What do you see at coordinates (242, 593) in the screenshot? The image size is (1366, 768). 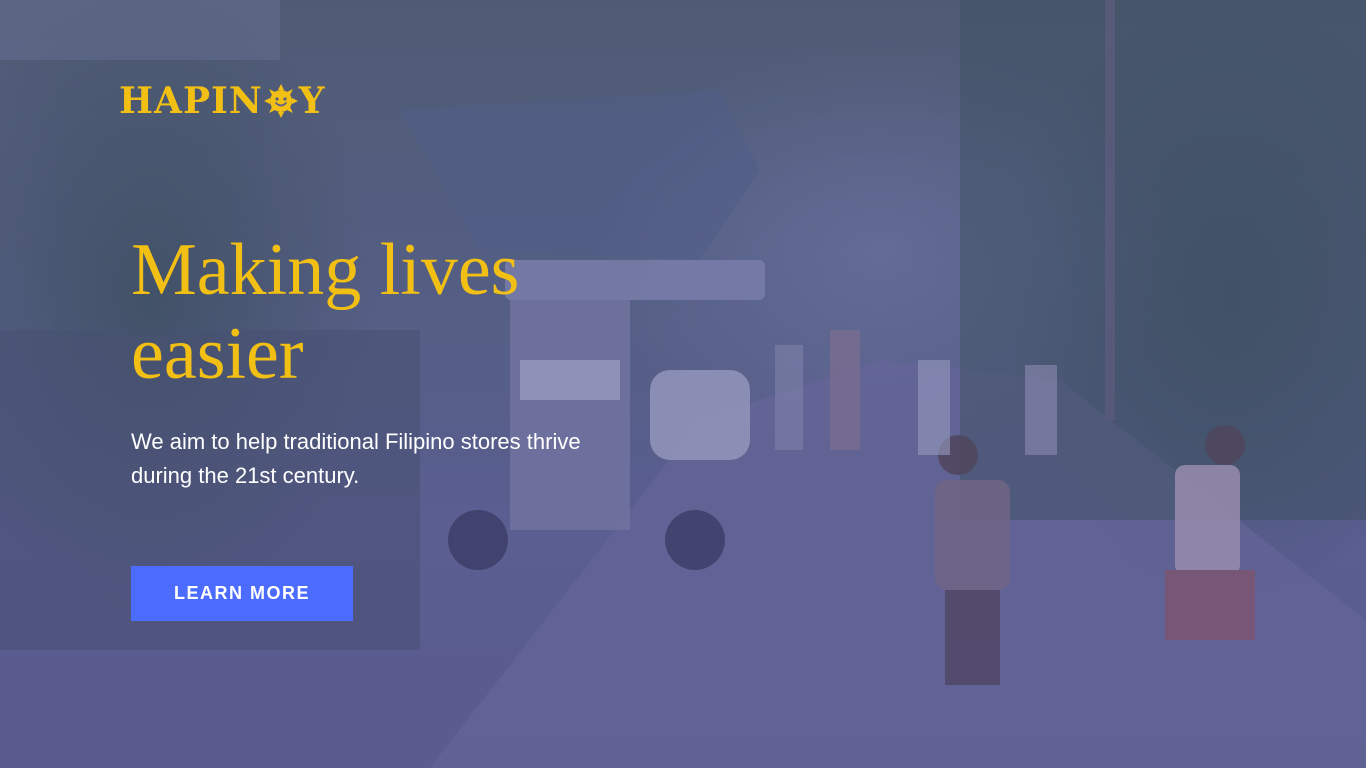 I see `learn-more-button: LEARN MORE` at bounding box center [242, 593].